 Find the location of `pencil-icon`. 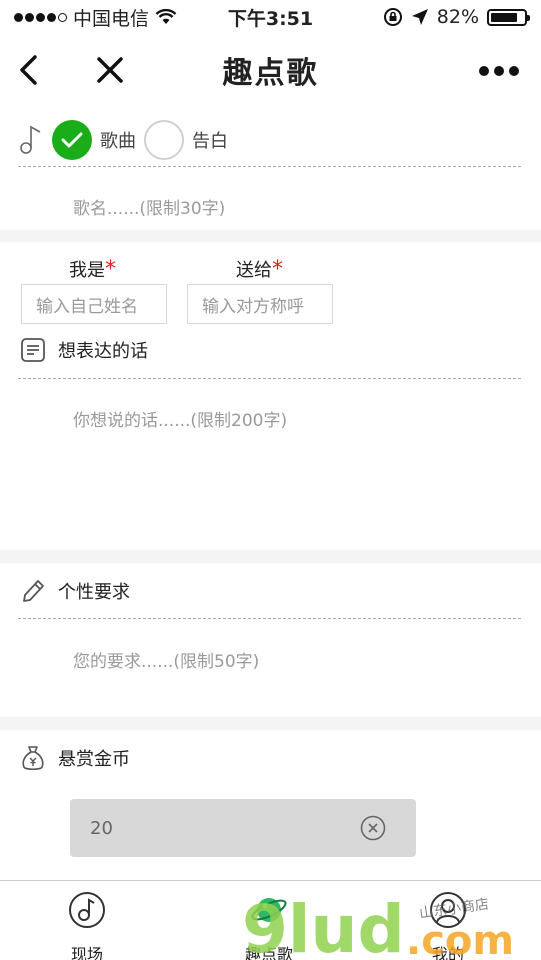

pencil-icon is located at coordinates (33, 591).